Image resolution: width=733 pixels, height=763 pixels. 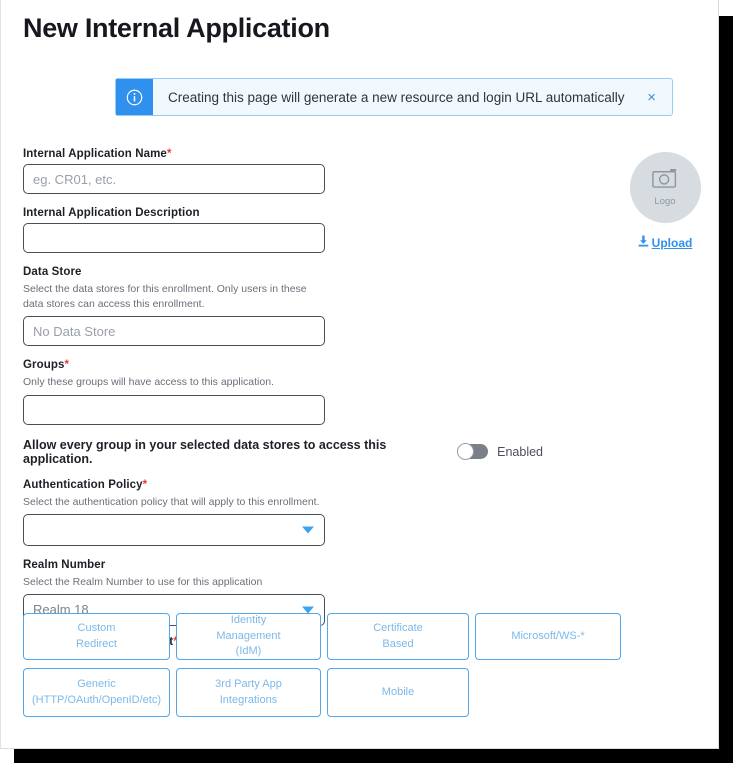 I want to click on redirect-option-line3: (IdM), so click(x=248, y=651).